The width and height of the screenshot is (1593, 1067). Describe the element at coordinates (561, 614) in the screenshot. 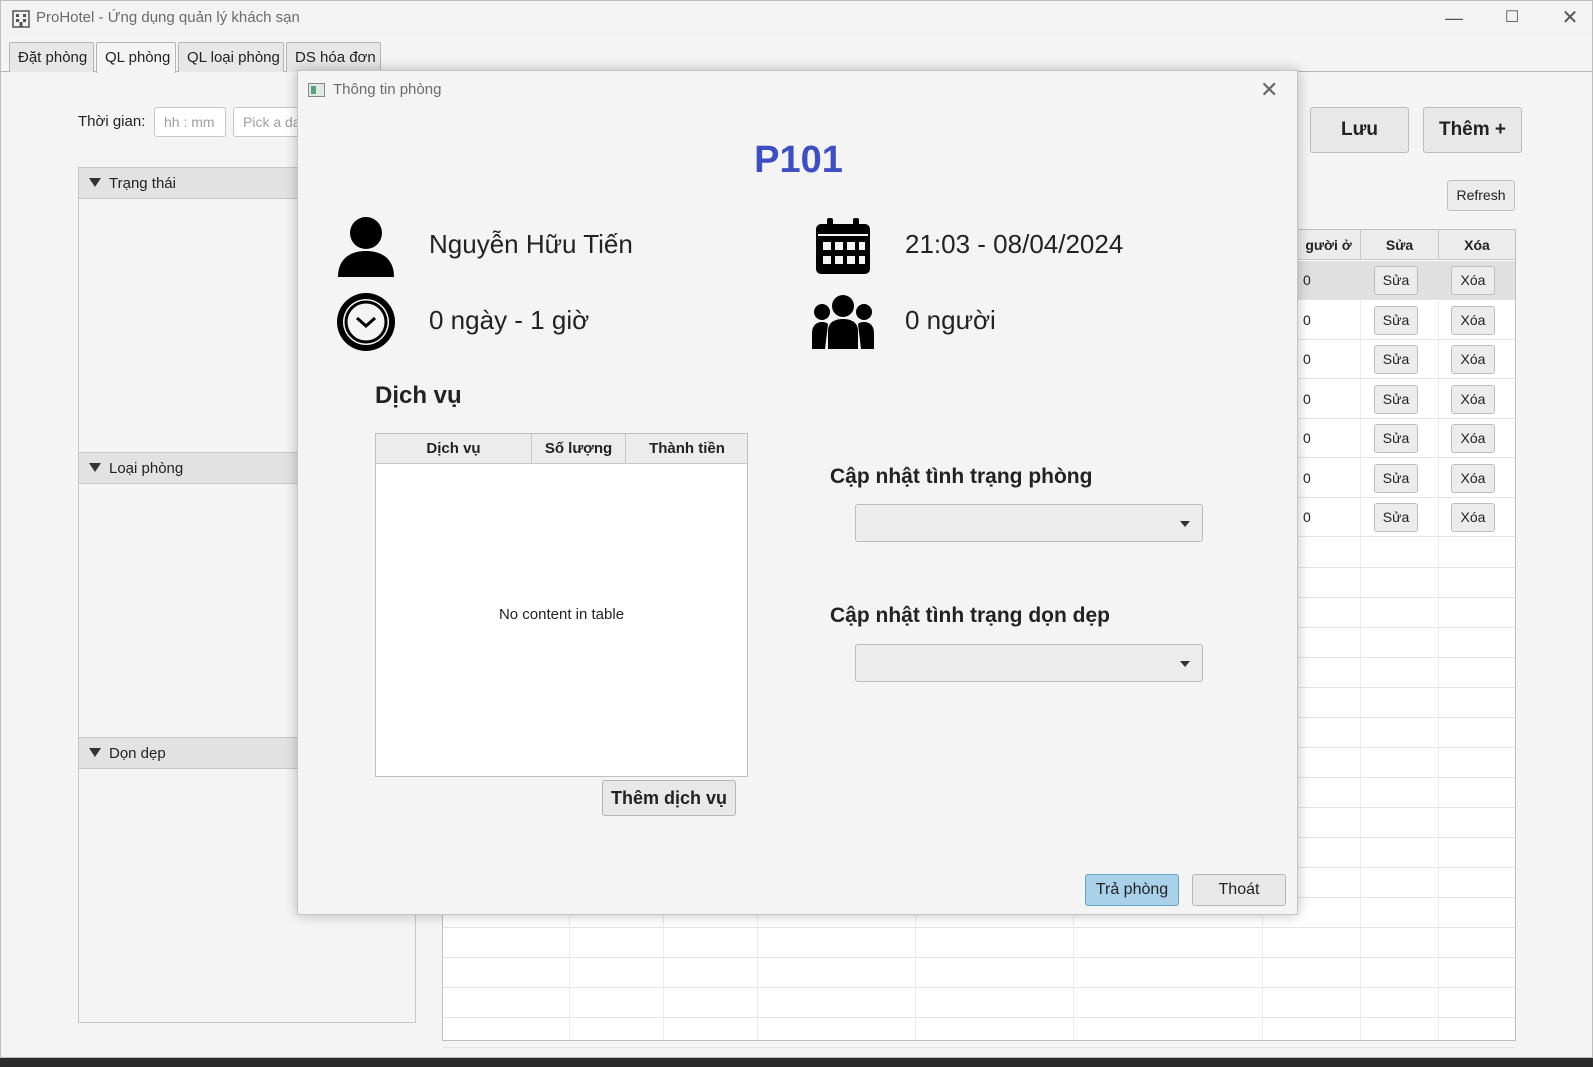

I see `empty-table-message: No content in table` at that location.